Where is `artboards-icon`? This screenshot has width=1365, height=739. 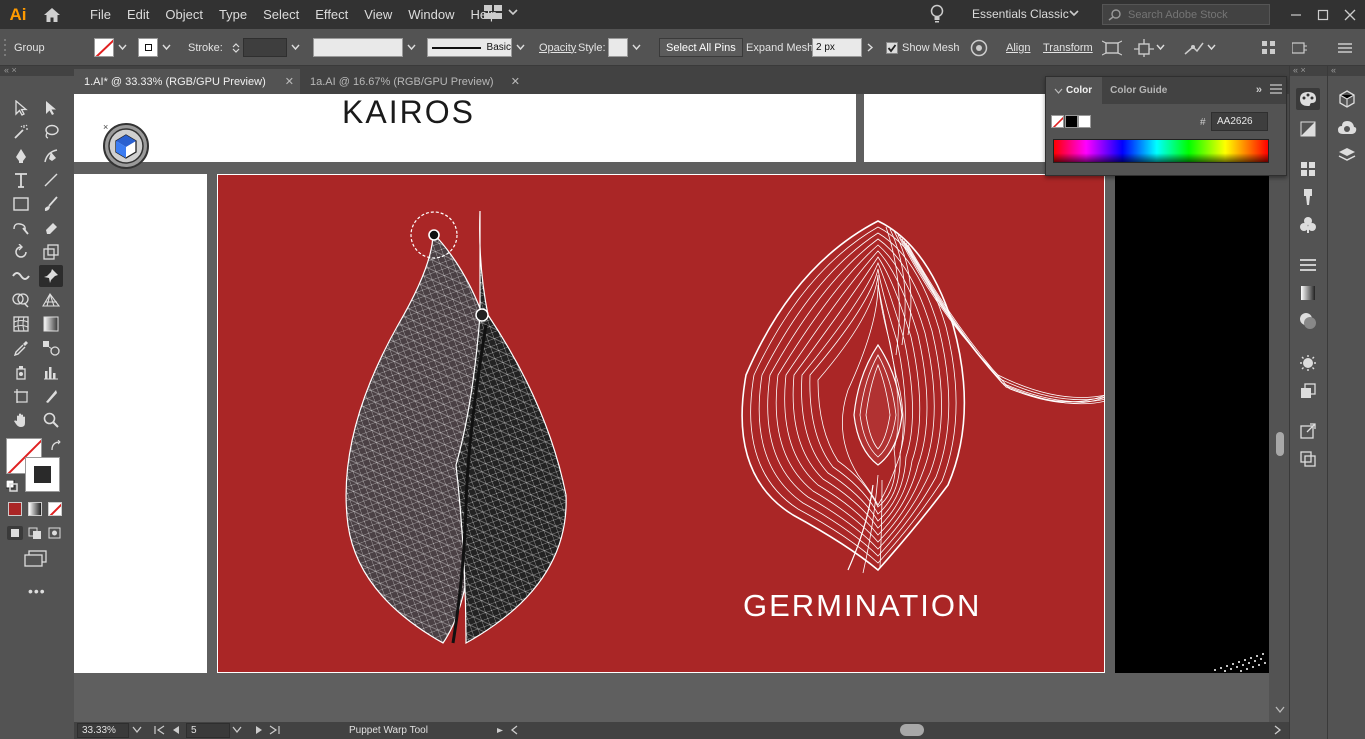
artboards-icon is located at coordinates (1308, 459).